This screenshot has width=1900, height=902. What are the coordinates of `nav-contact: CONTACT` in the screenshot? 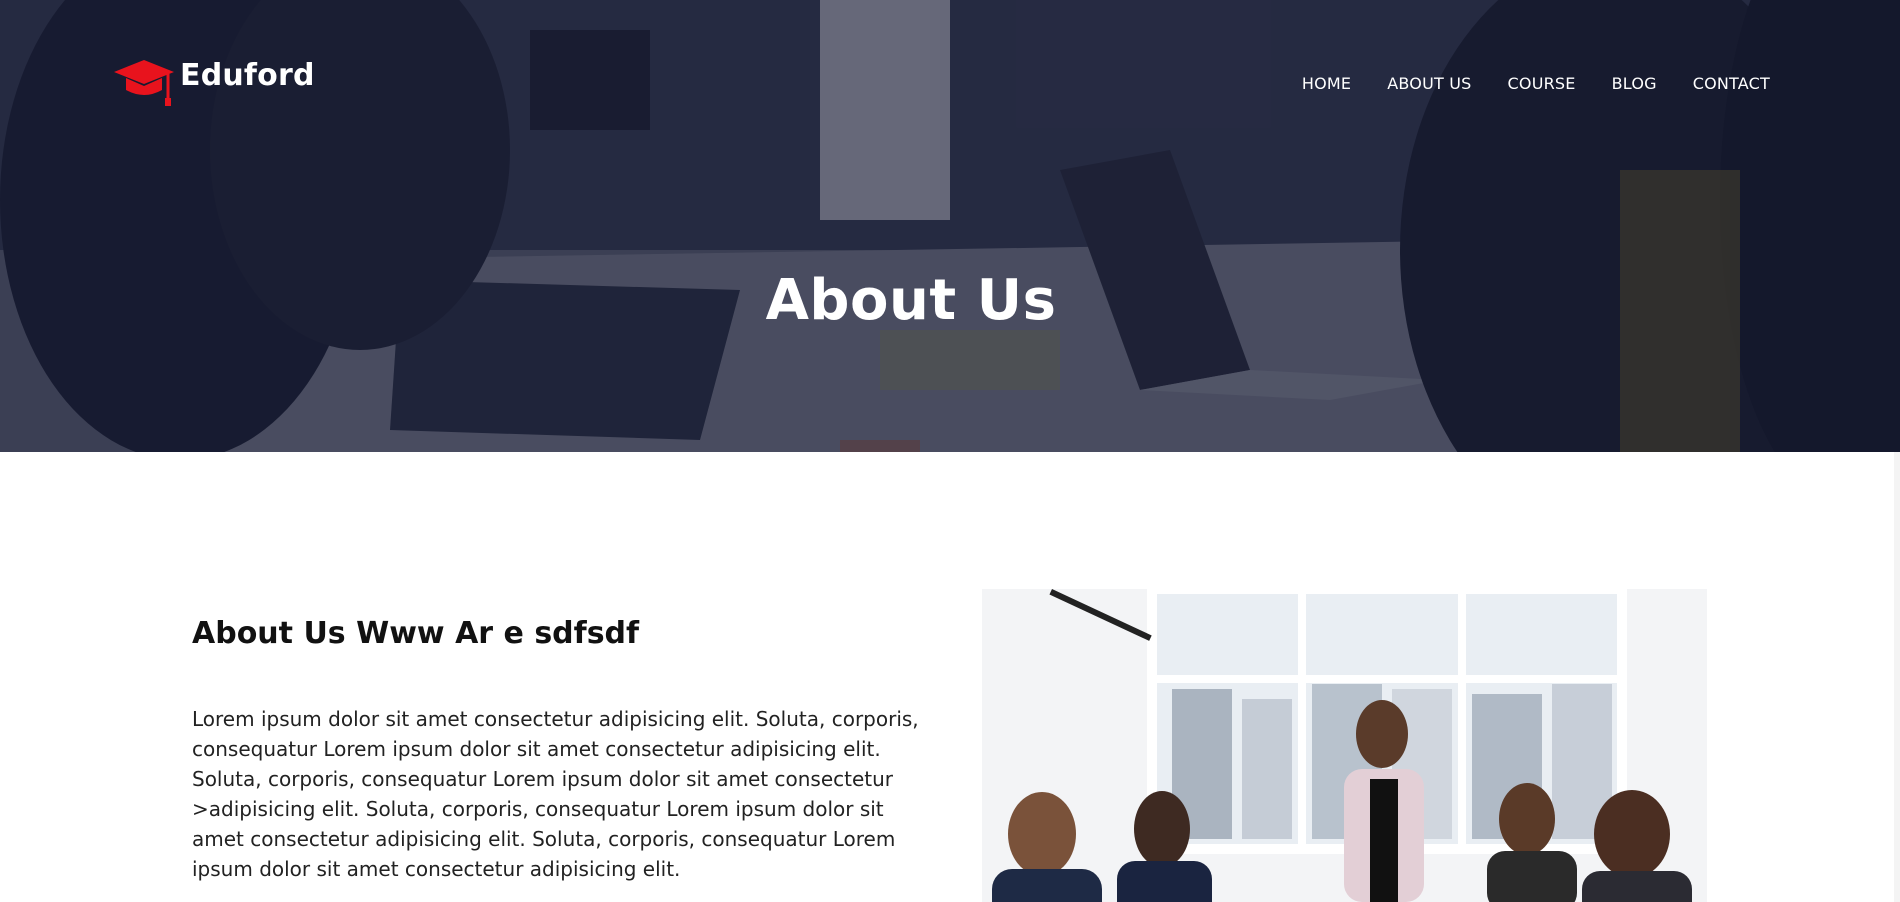 It's located at (1731, 83).